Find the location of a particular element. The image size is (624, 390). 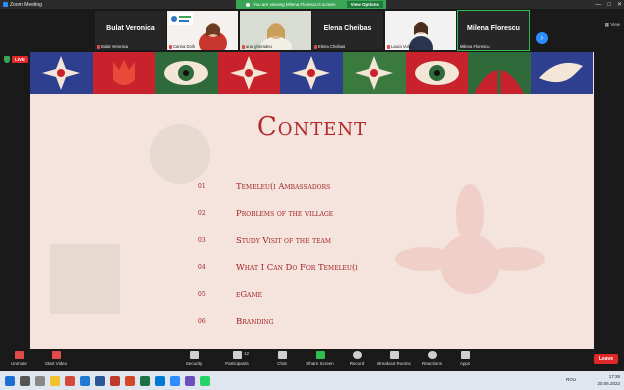

clock-date: 20.06.2023 is located at coordinates (608, 383).